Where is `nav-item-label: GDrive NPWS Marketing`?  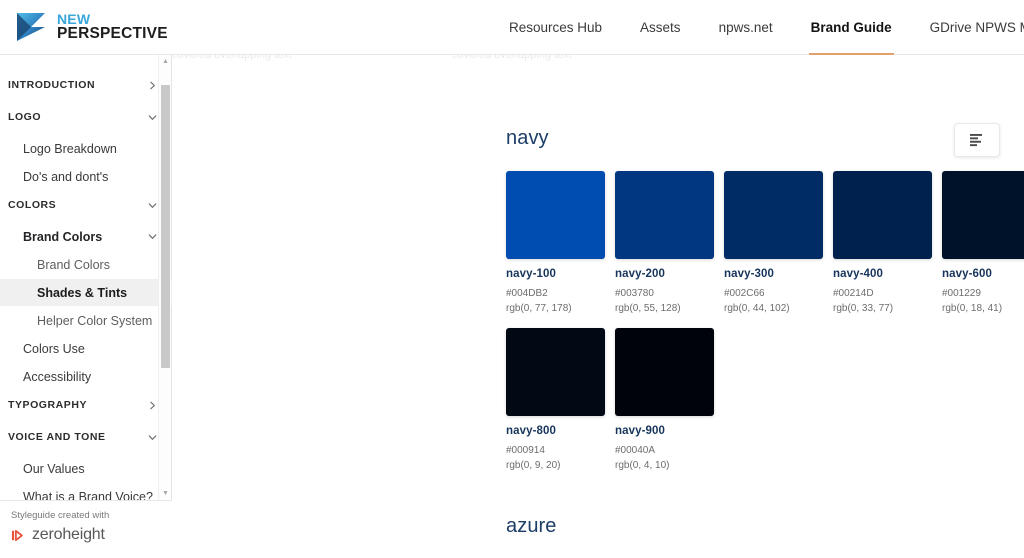 nav-item-label: GDrive NPWS Marketing is located at coordinates (976, 27).